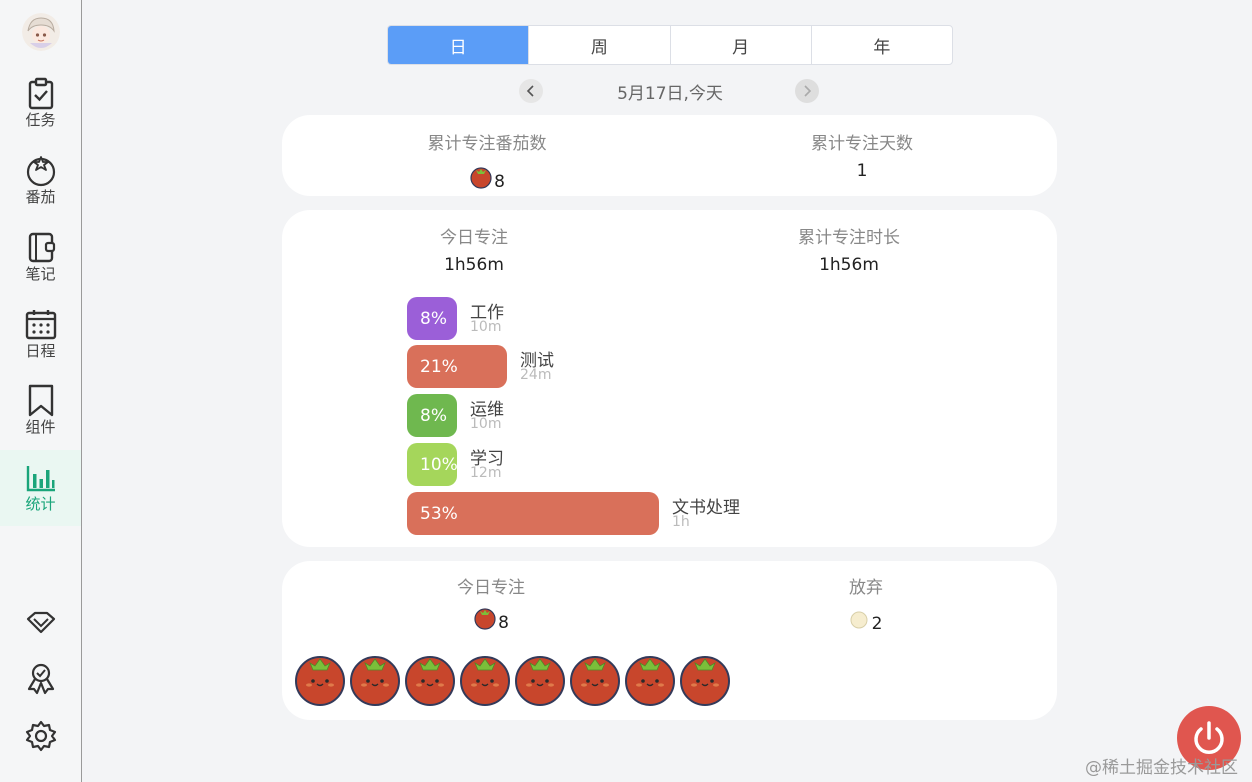  Describe the element at coordinates (598, 45) in the screenshot. I see `tab-week: 周` at that location.